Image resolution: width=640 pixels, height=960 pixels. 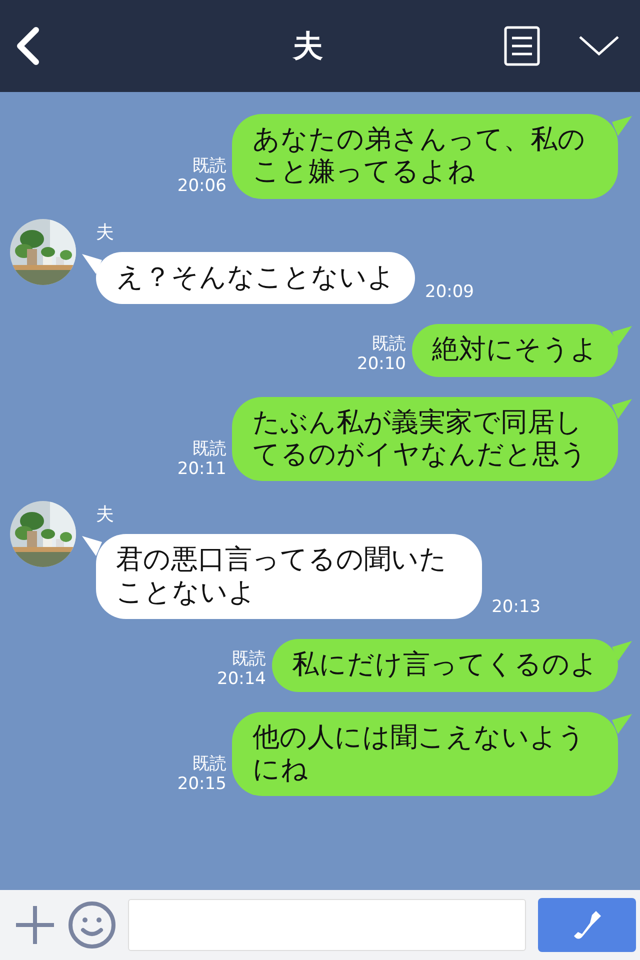 What do you see at coordinates (241, 679) in the screenshot?
I see `message-time: 20:14` at bounding box center [241, 679].